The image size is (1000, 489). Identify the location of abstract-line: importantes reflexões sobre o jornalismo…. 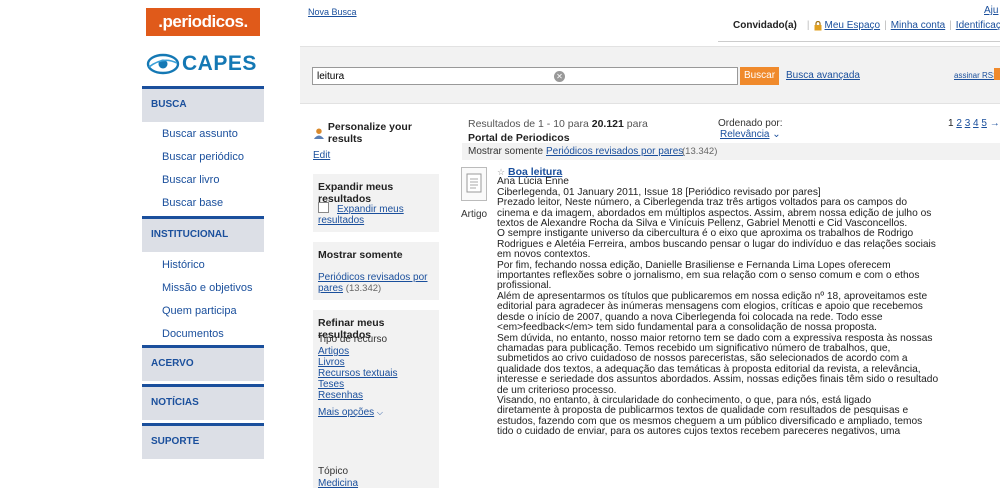
(708, 276).